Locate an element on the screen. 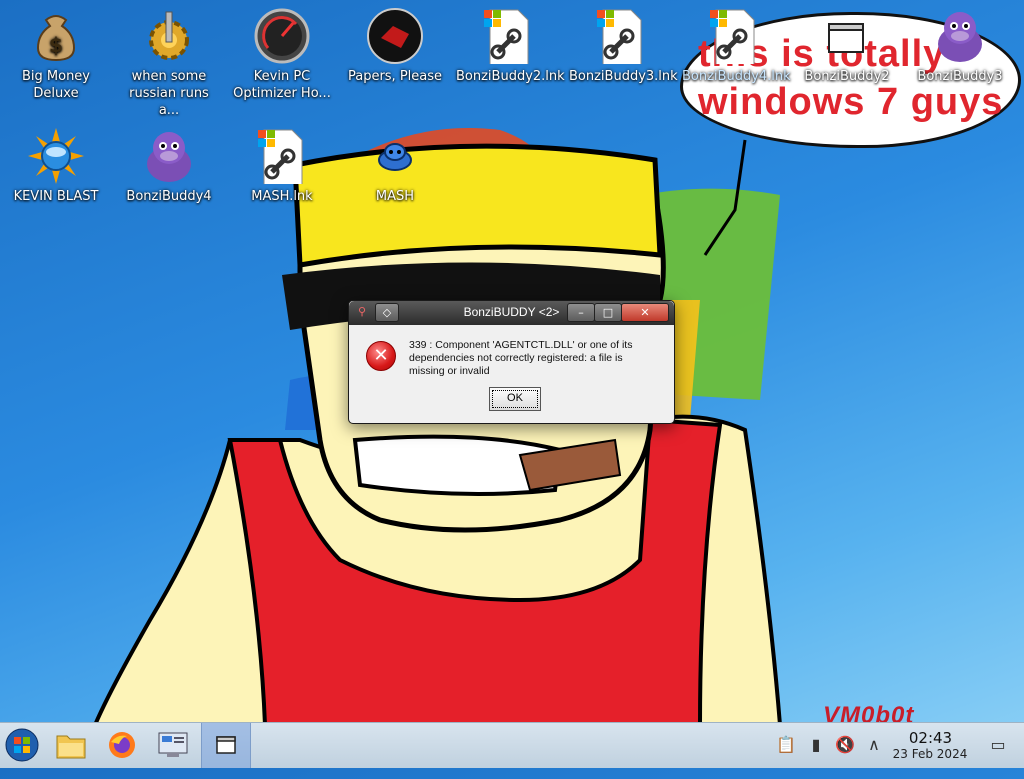 This screenshot has height=779, width=1024. firefox-icon is located at coordinates (122, 745).